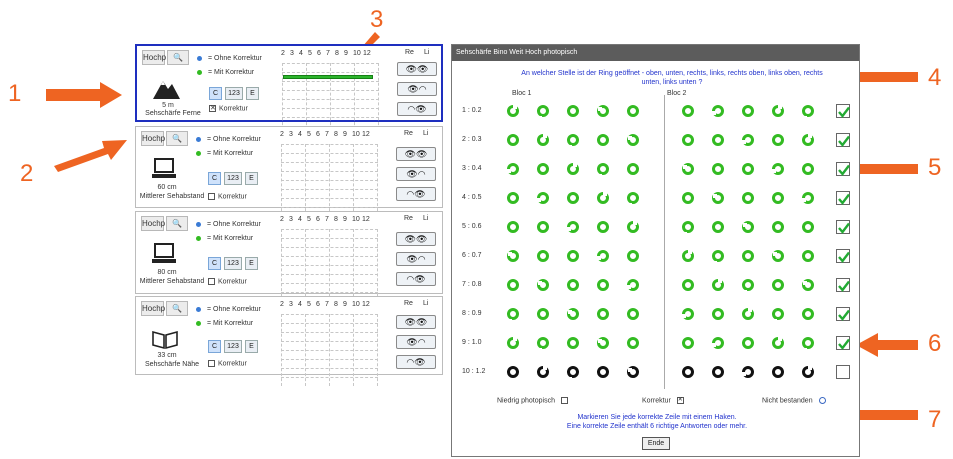 The height and width of the screenshot is (459, 953). What do you see at coordinates (656, 443) in the screenshot?
I see `ende-button: Ende` at bounding box center [656, 443].